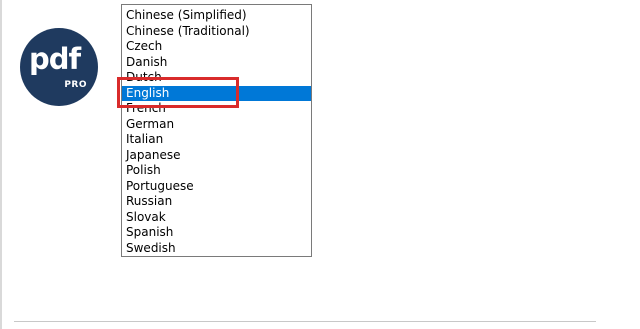  Describe the element at coordinates (216, 140) in the screenshot. I see `language-option-italian: Italian` at that location.